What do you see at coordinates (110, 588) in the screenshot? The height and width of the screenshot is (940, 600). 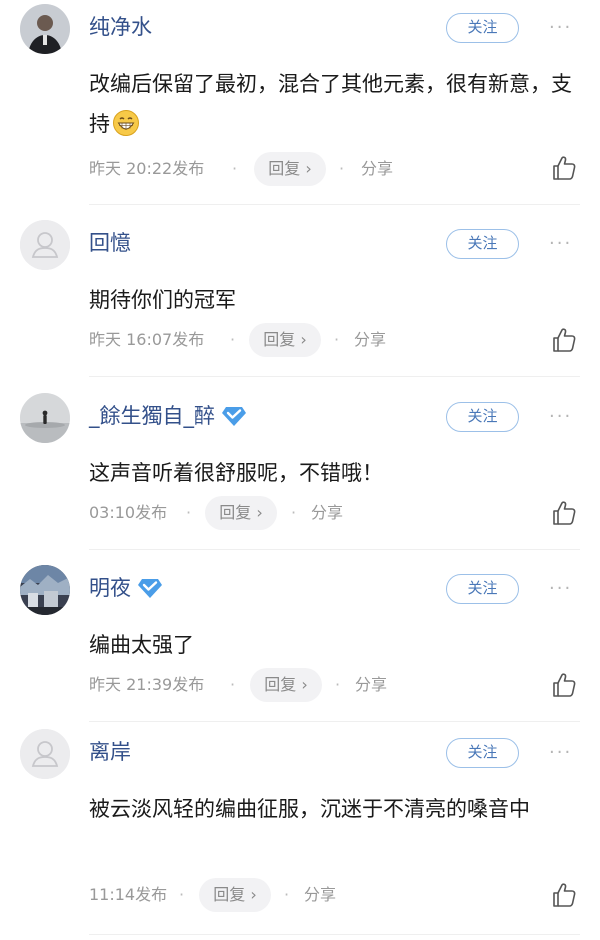 I see `username-text: 明夜` at bounding box center [110, 588].